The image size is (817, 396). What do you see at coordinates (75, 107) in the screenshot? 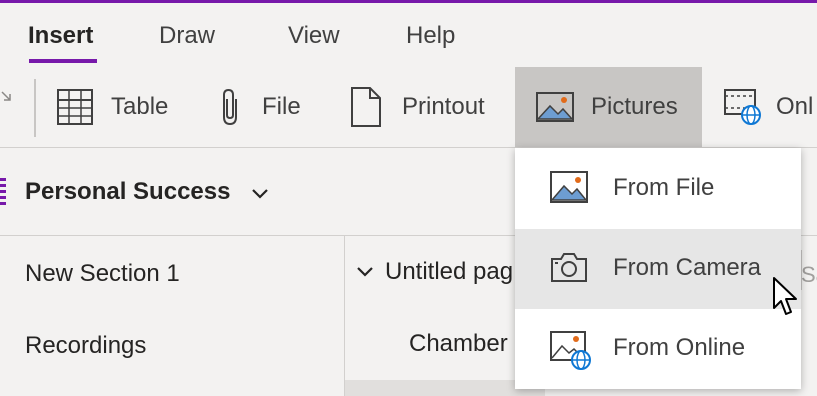
I see `table-icon` at bounding box center [75, 107].